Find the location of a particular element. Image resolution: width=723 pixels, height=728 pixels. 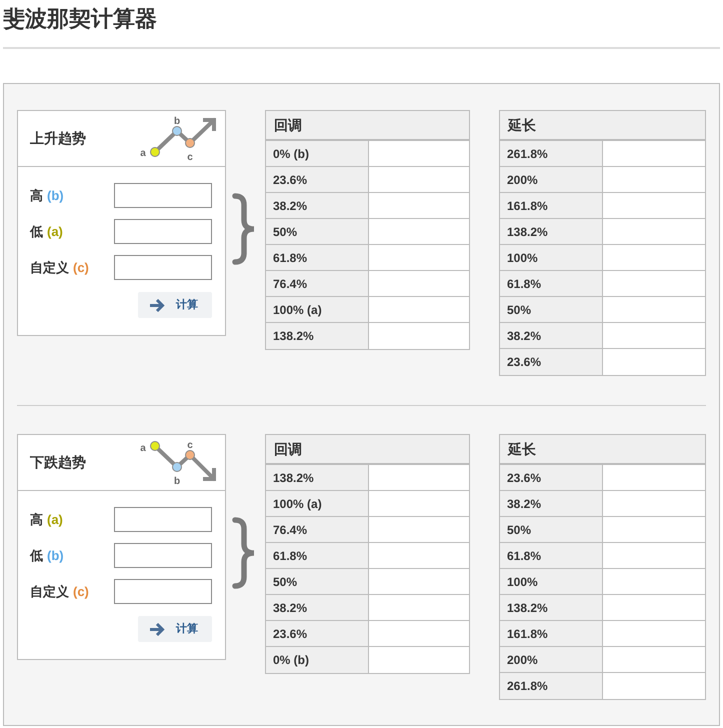

page-title: 斐波那契计算器 is located at coordinates (80, 19).